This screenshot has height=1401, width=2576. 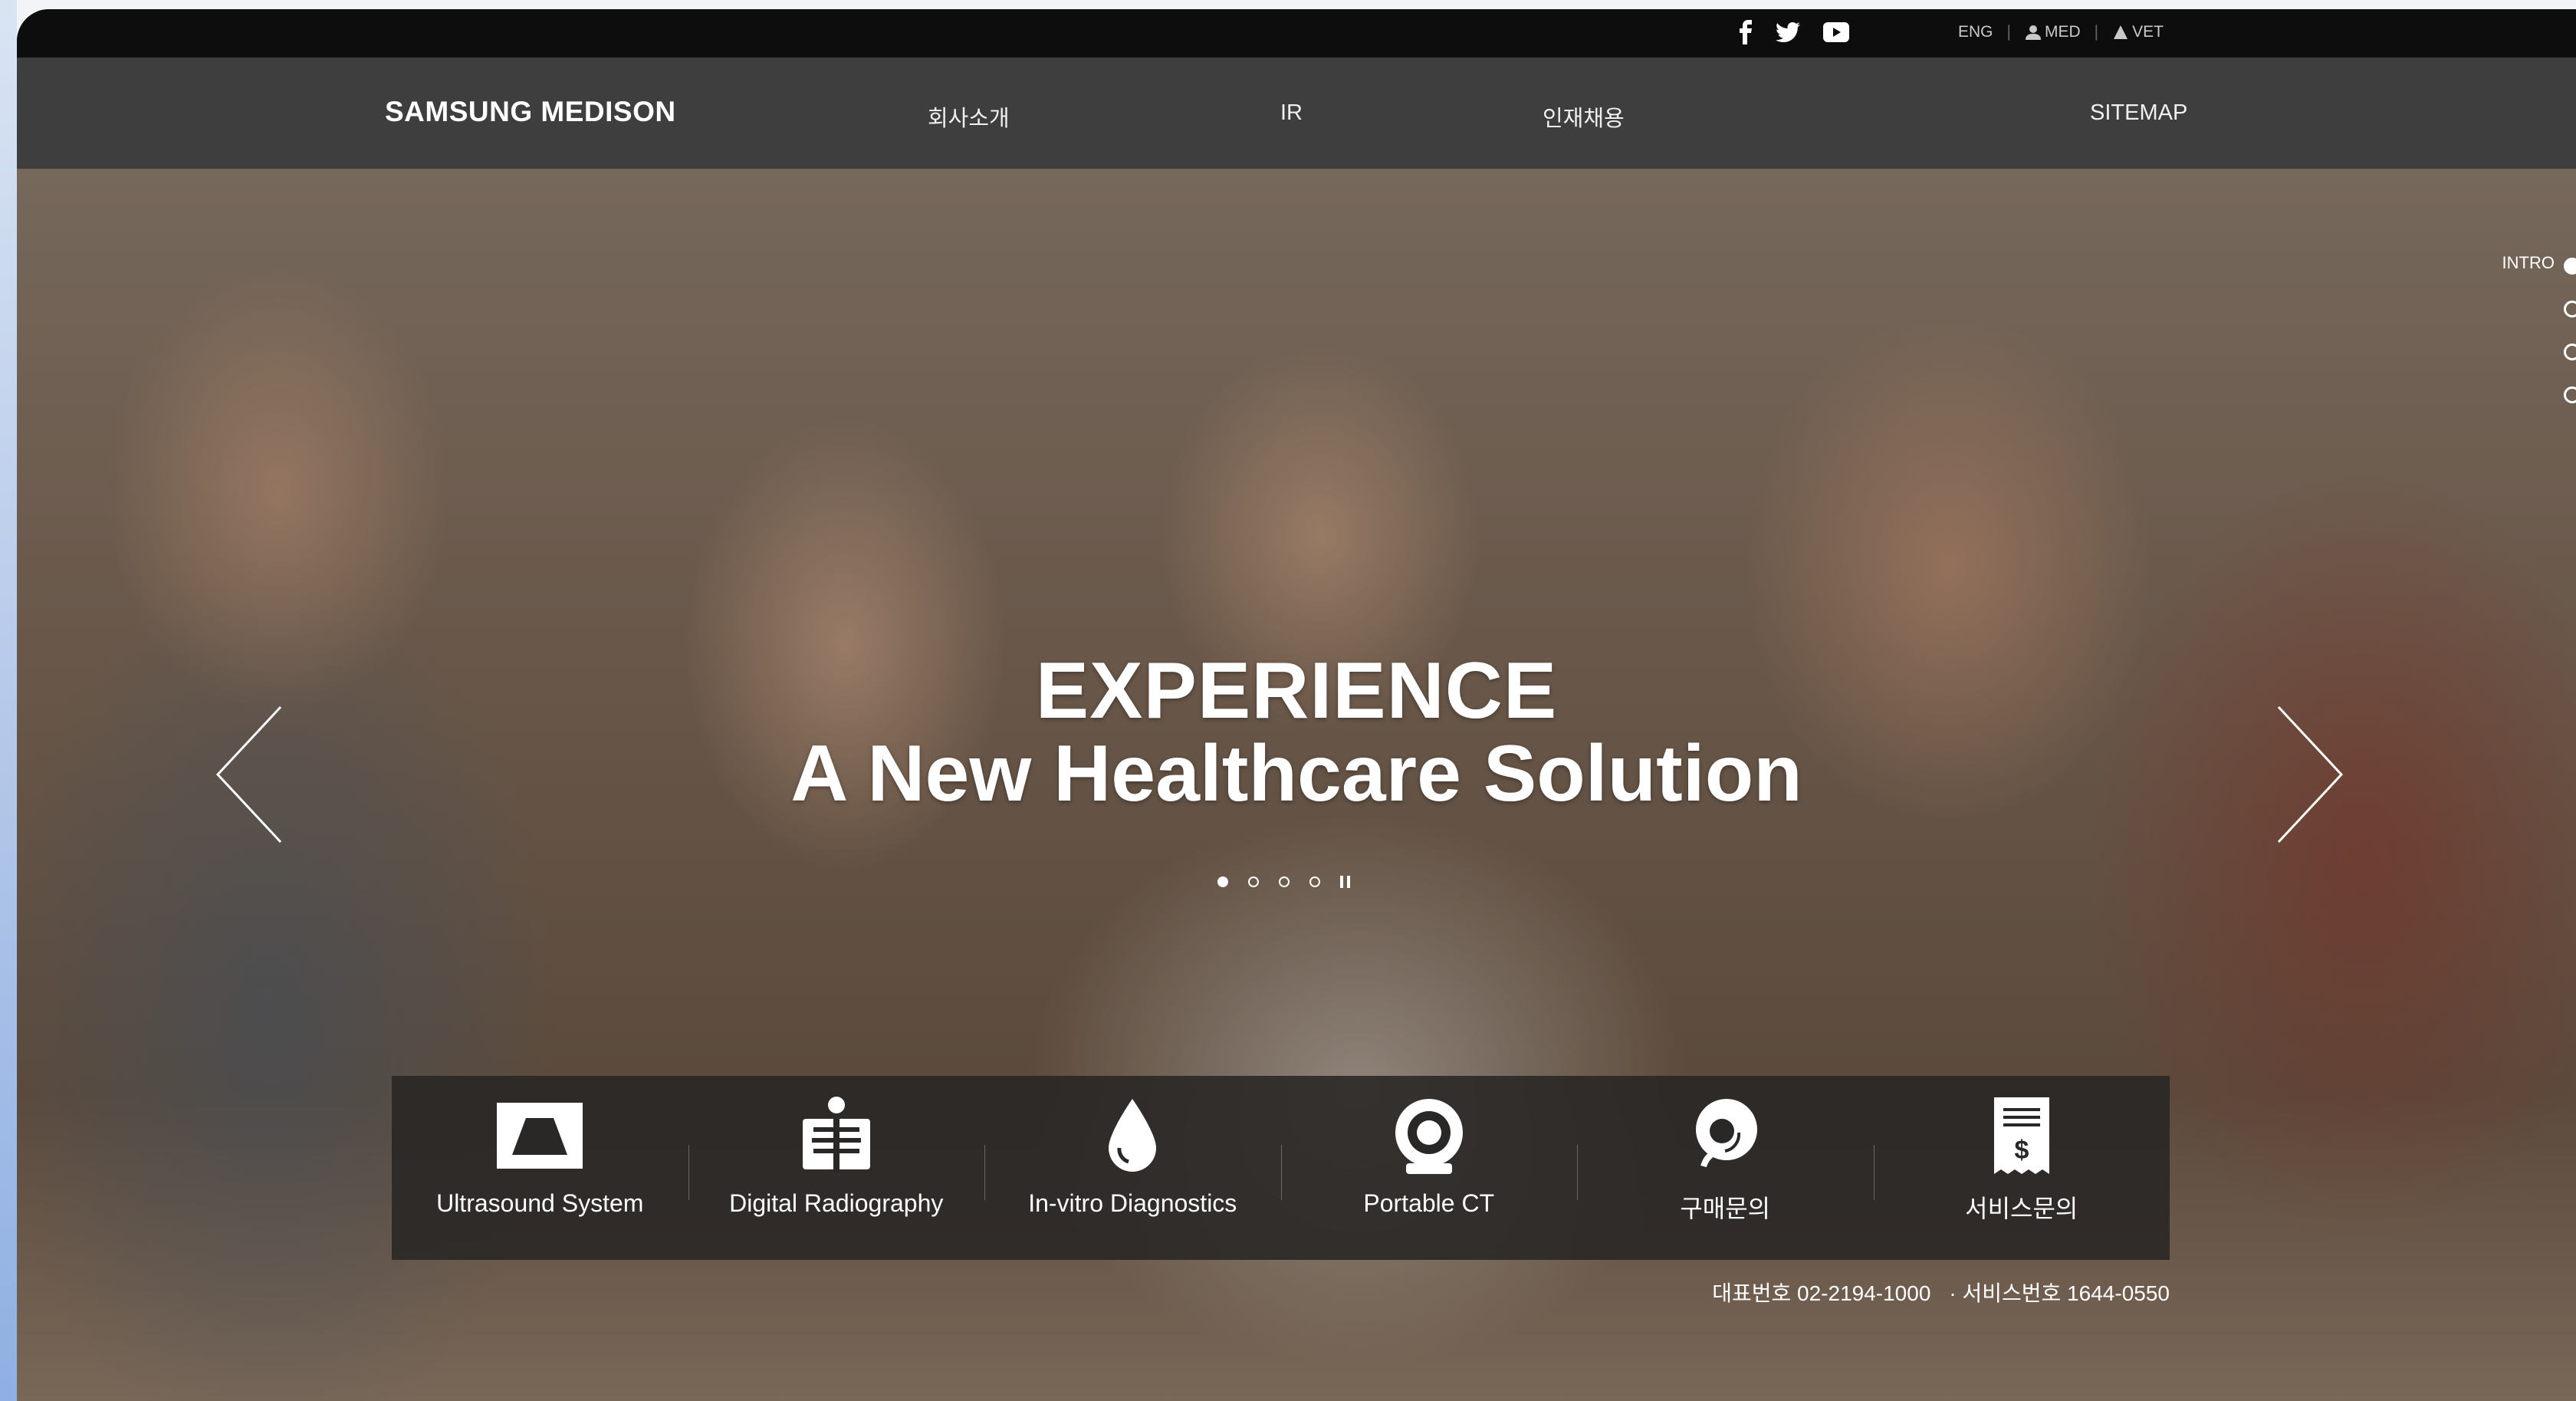 What do you see at coordinates (1822, 1293) in the screenshot?
I see `main-phone: 대표번호 02-2194-1000` at bounding box center [1822, 1293].